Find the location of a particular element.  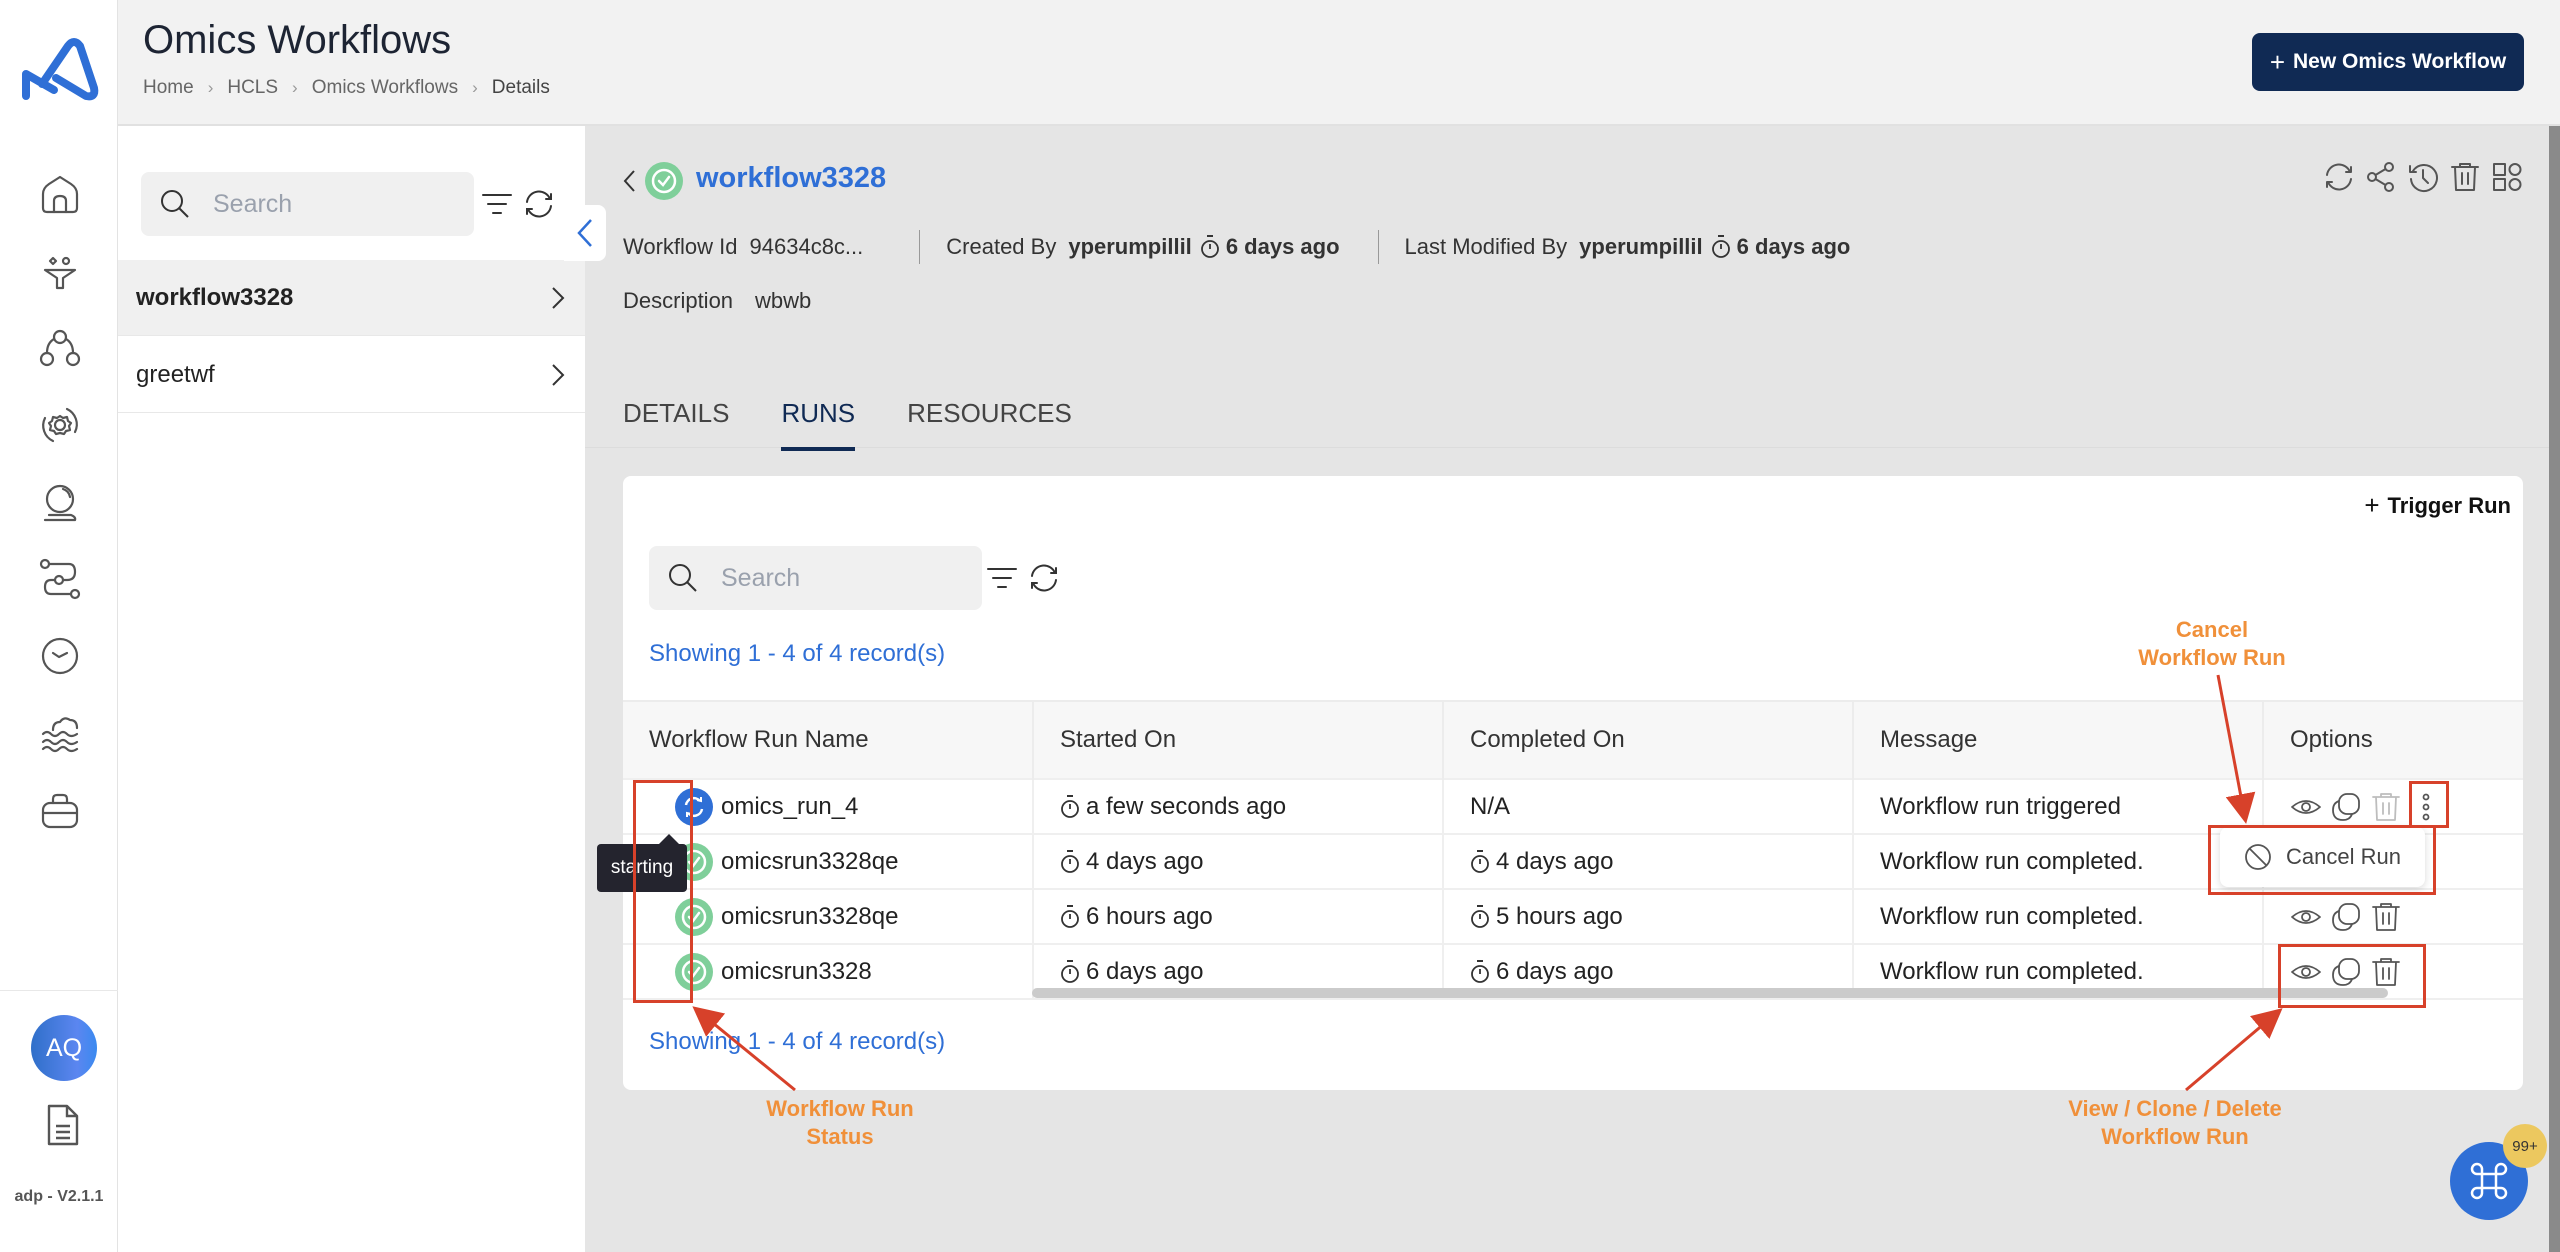

collapse-panel-button is located at coordinates (585, 233).